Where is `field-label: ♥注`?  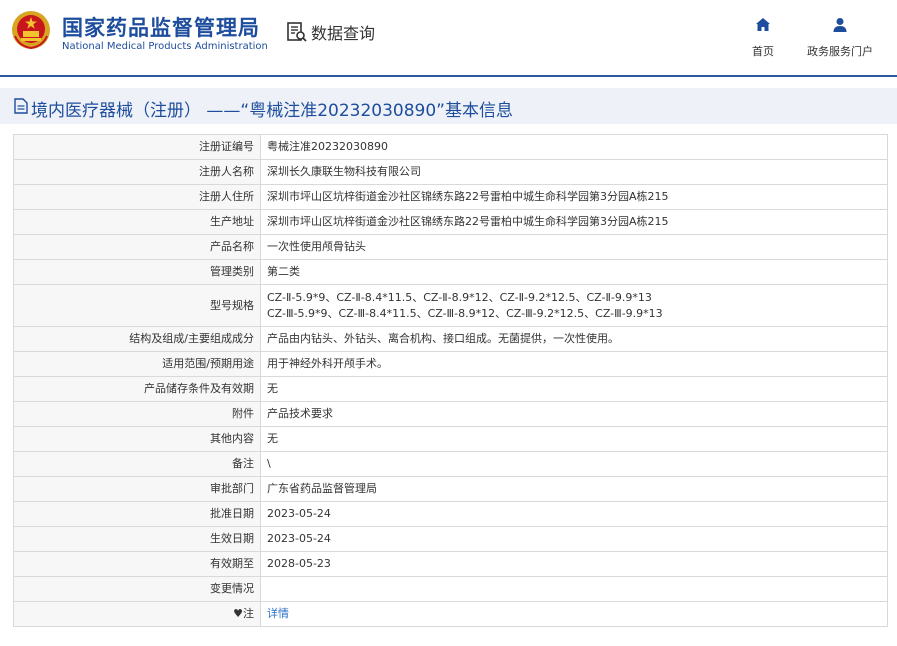
field-label: ♥注 is located at coordinates (137, 614).